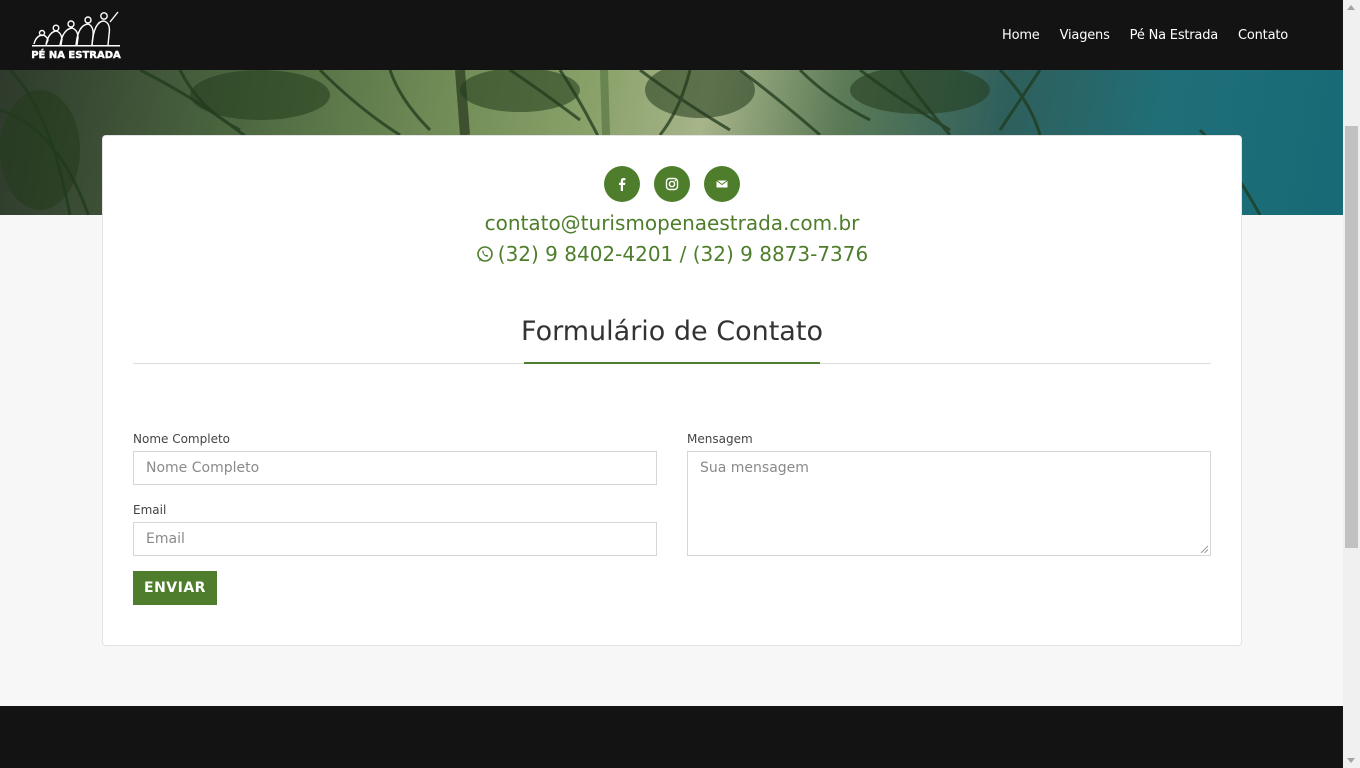 The width and height of the screenshot is (1360, 768). Describe the element at coordinates (672, 363) in the screenshot. I see `title-accent-underline` at that location.